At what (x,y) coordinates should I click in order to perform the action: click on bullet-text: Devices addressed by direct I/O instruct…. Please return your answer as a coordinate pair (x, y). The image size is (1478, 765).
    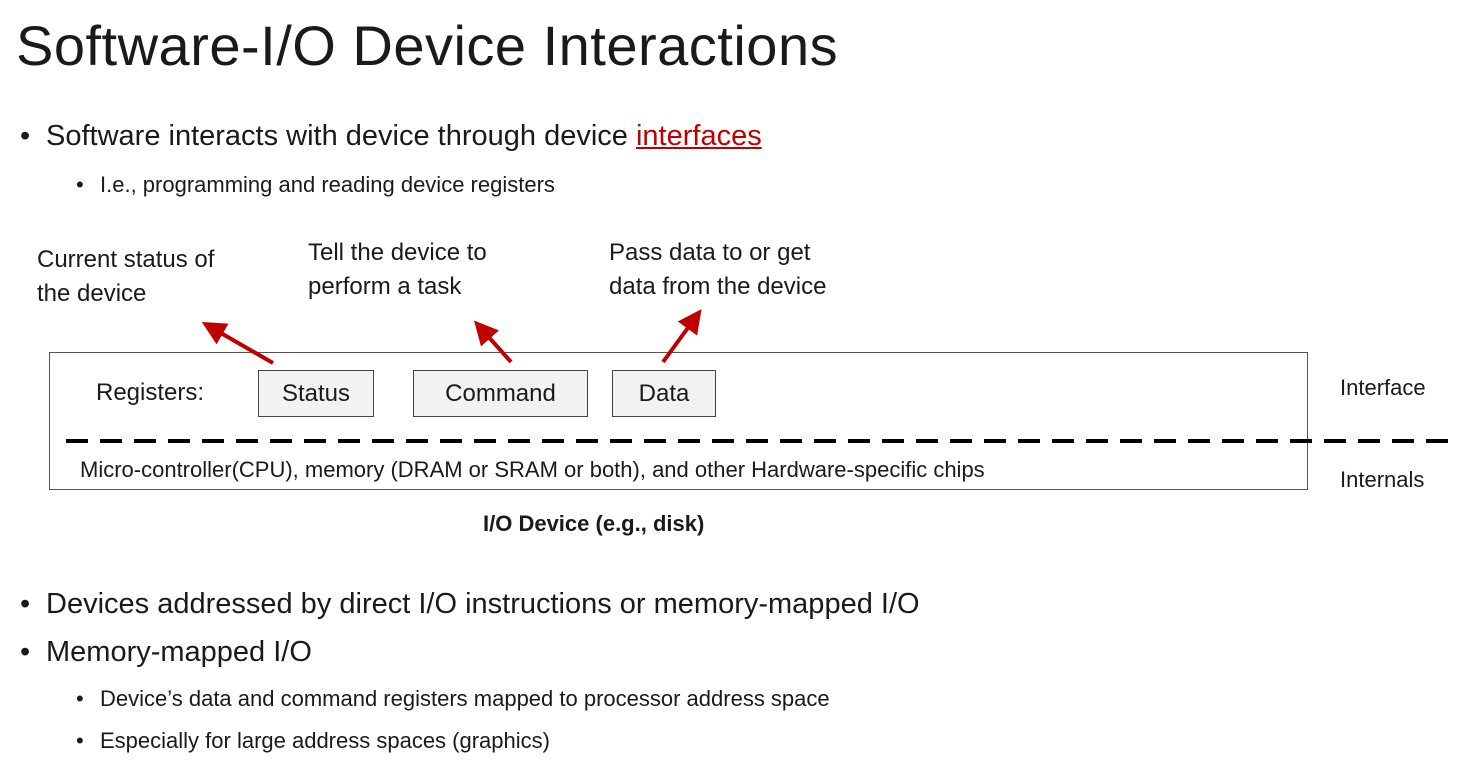
    Looking at the image, I should click on (483, 604).